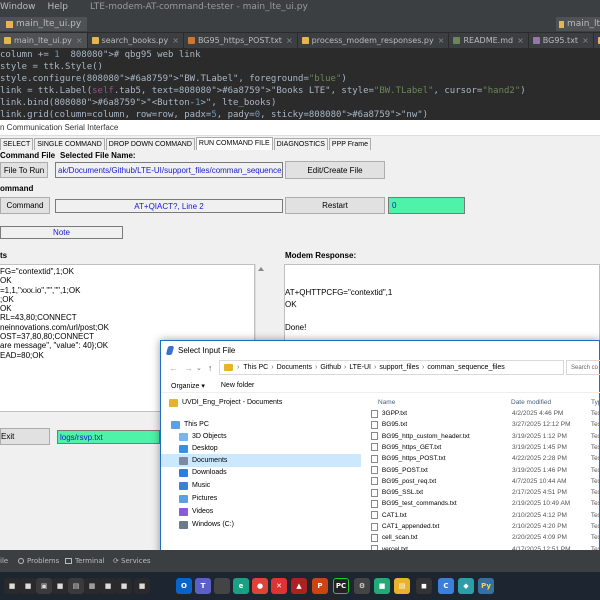 This screenshot has height=600, width=600. I want to click on breadcrumb-item: LTE-UI, so click(360, 367).